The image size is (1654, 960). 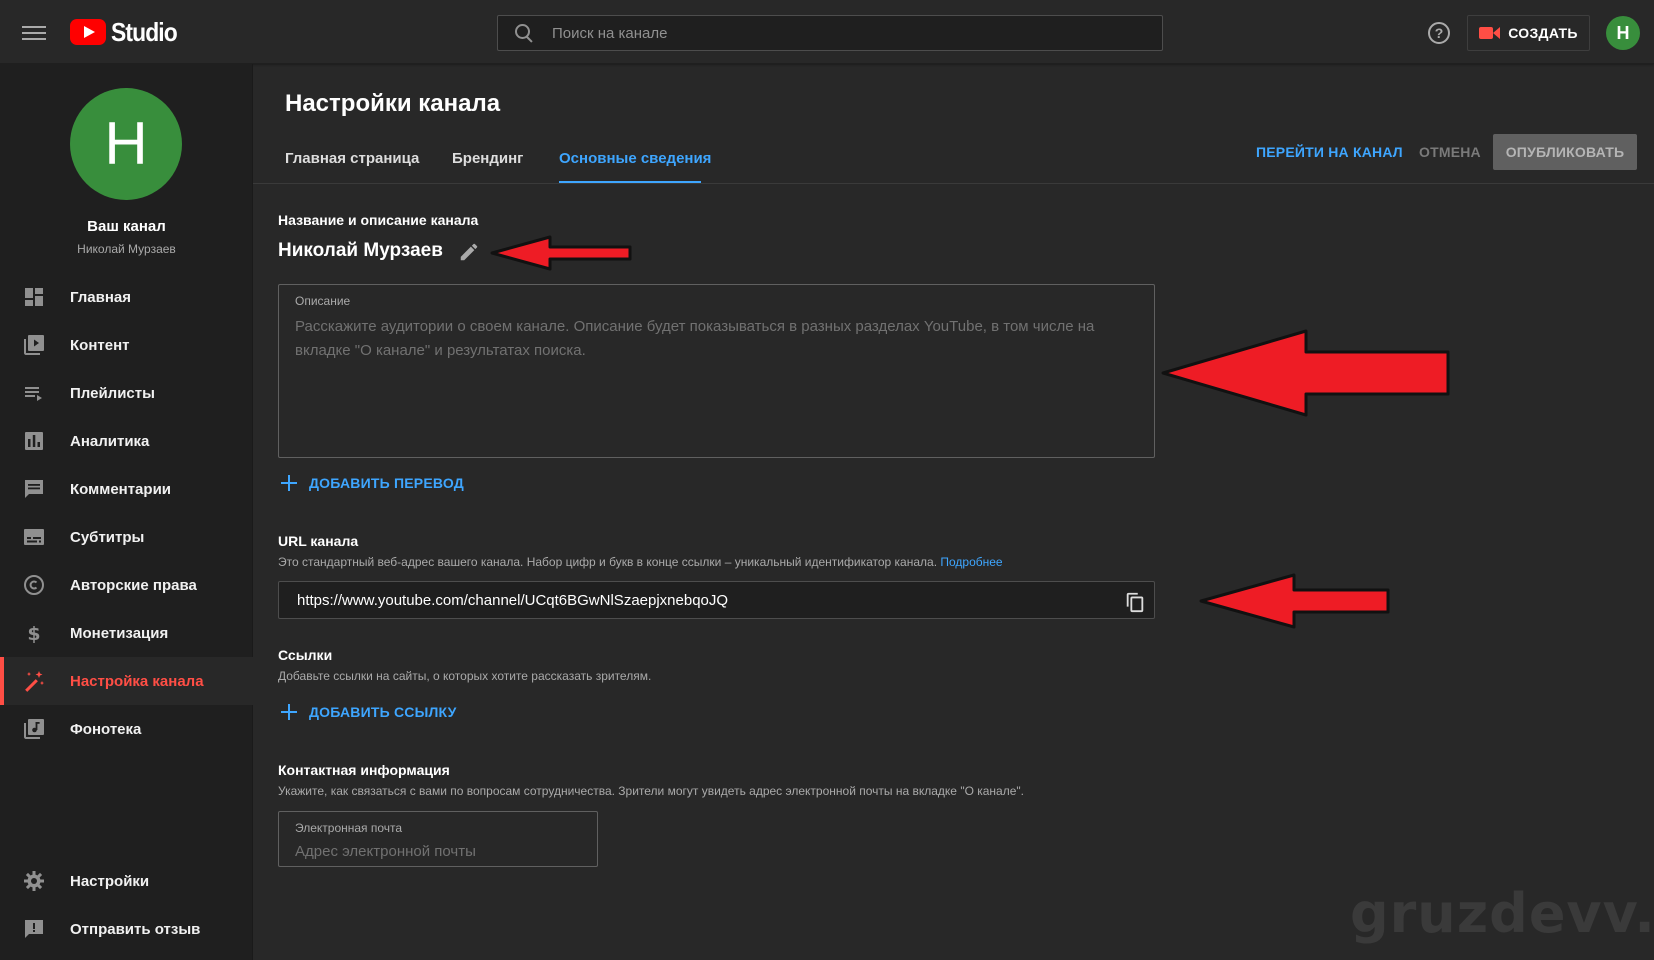 I want to click on sidebar-item-feedback: Отправить отзыв, so click(x=126, y=929).